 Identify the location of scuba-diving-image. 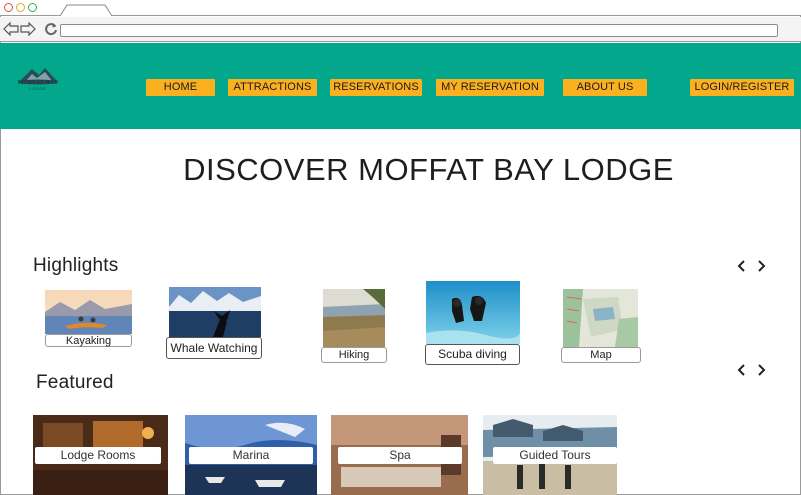
(473, 312).